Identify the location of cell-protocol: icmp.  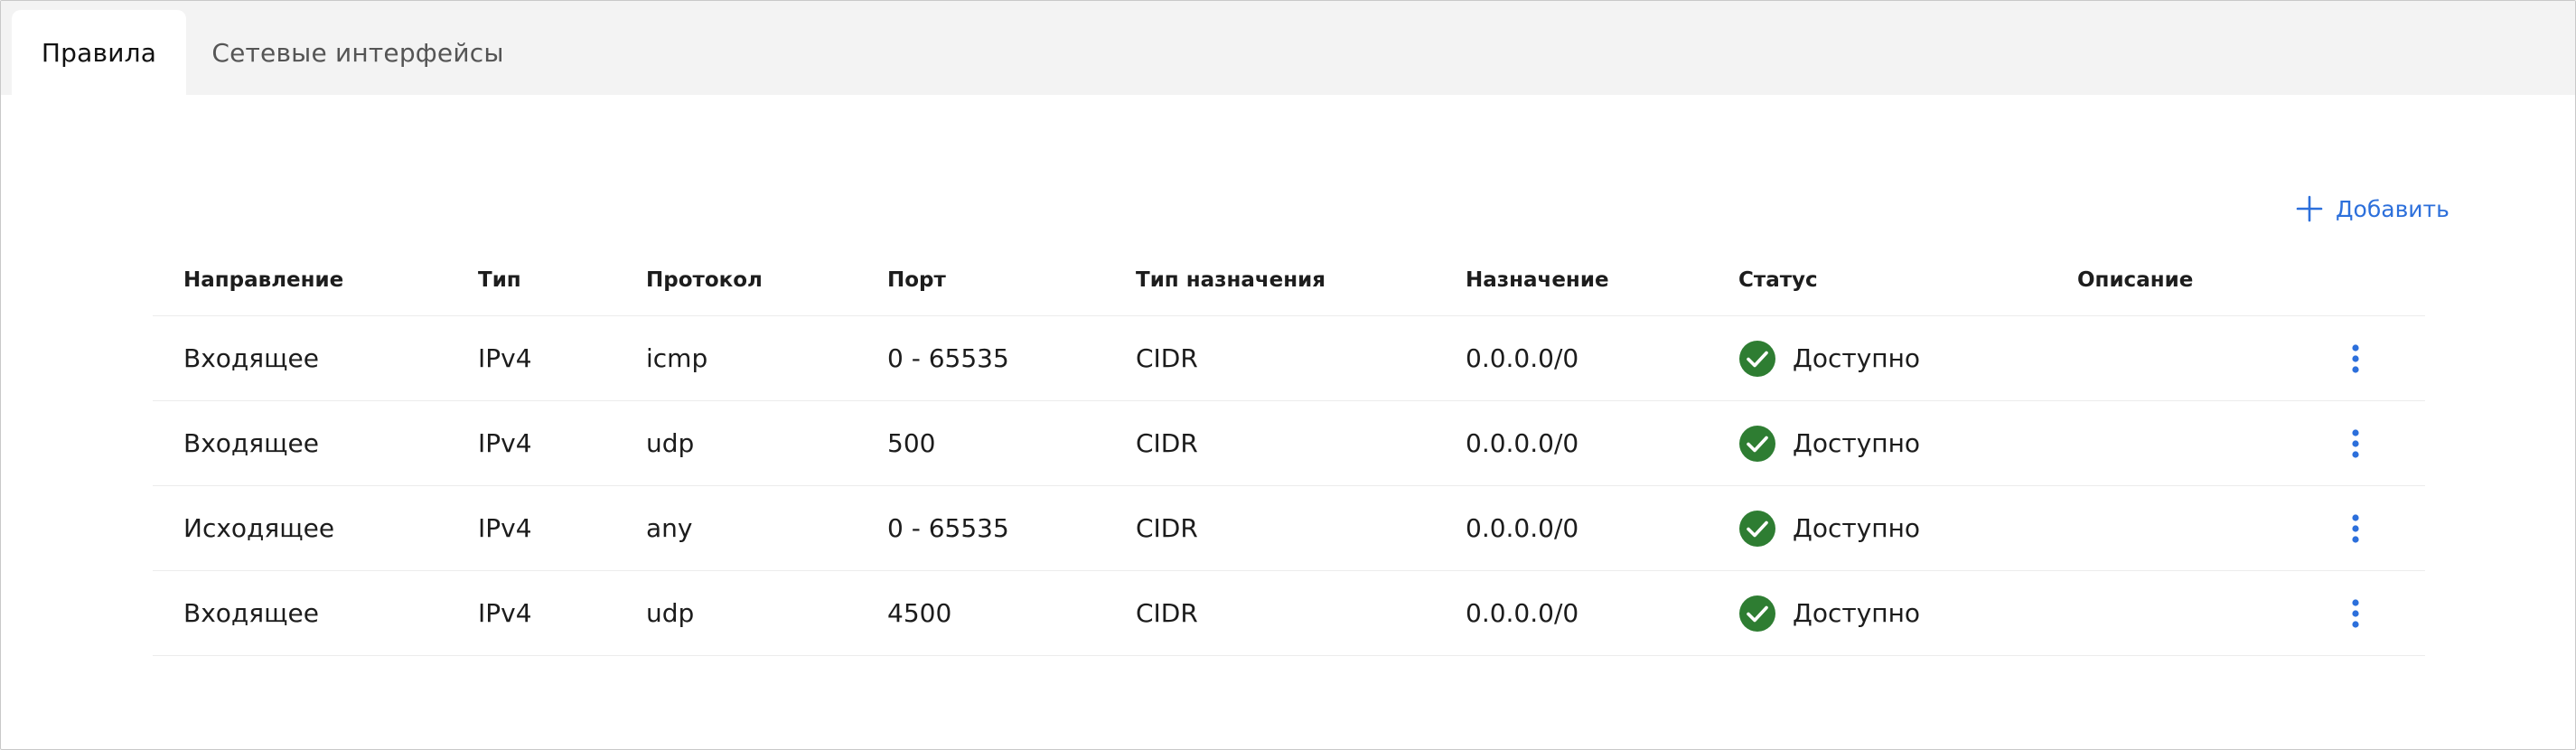
(677, 358).